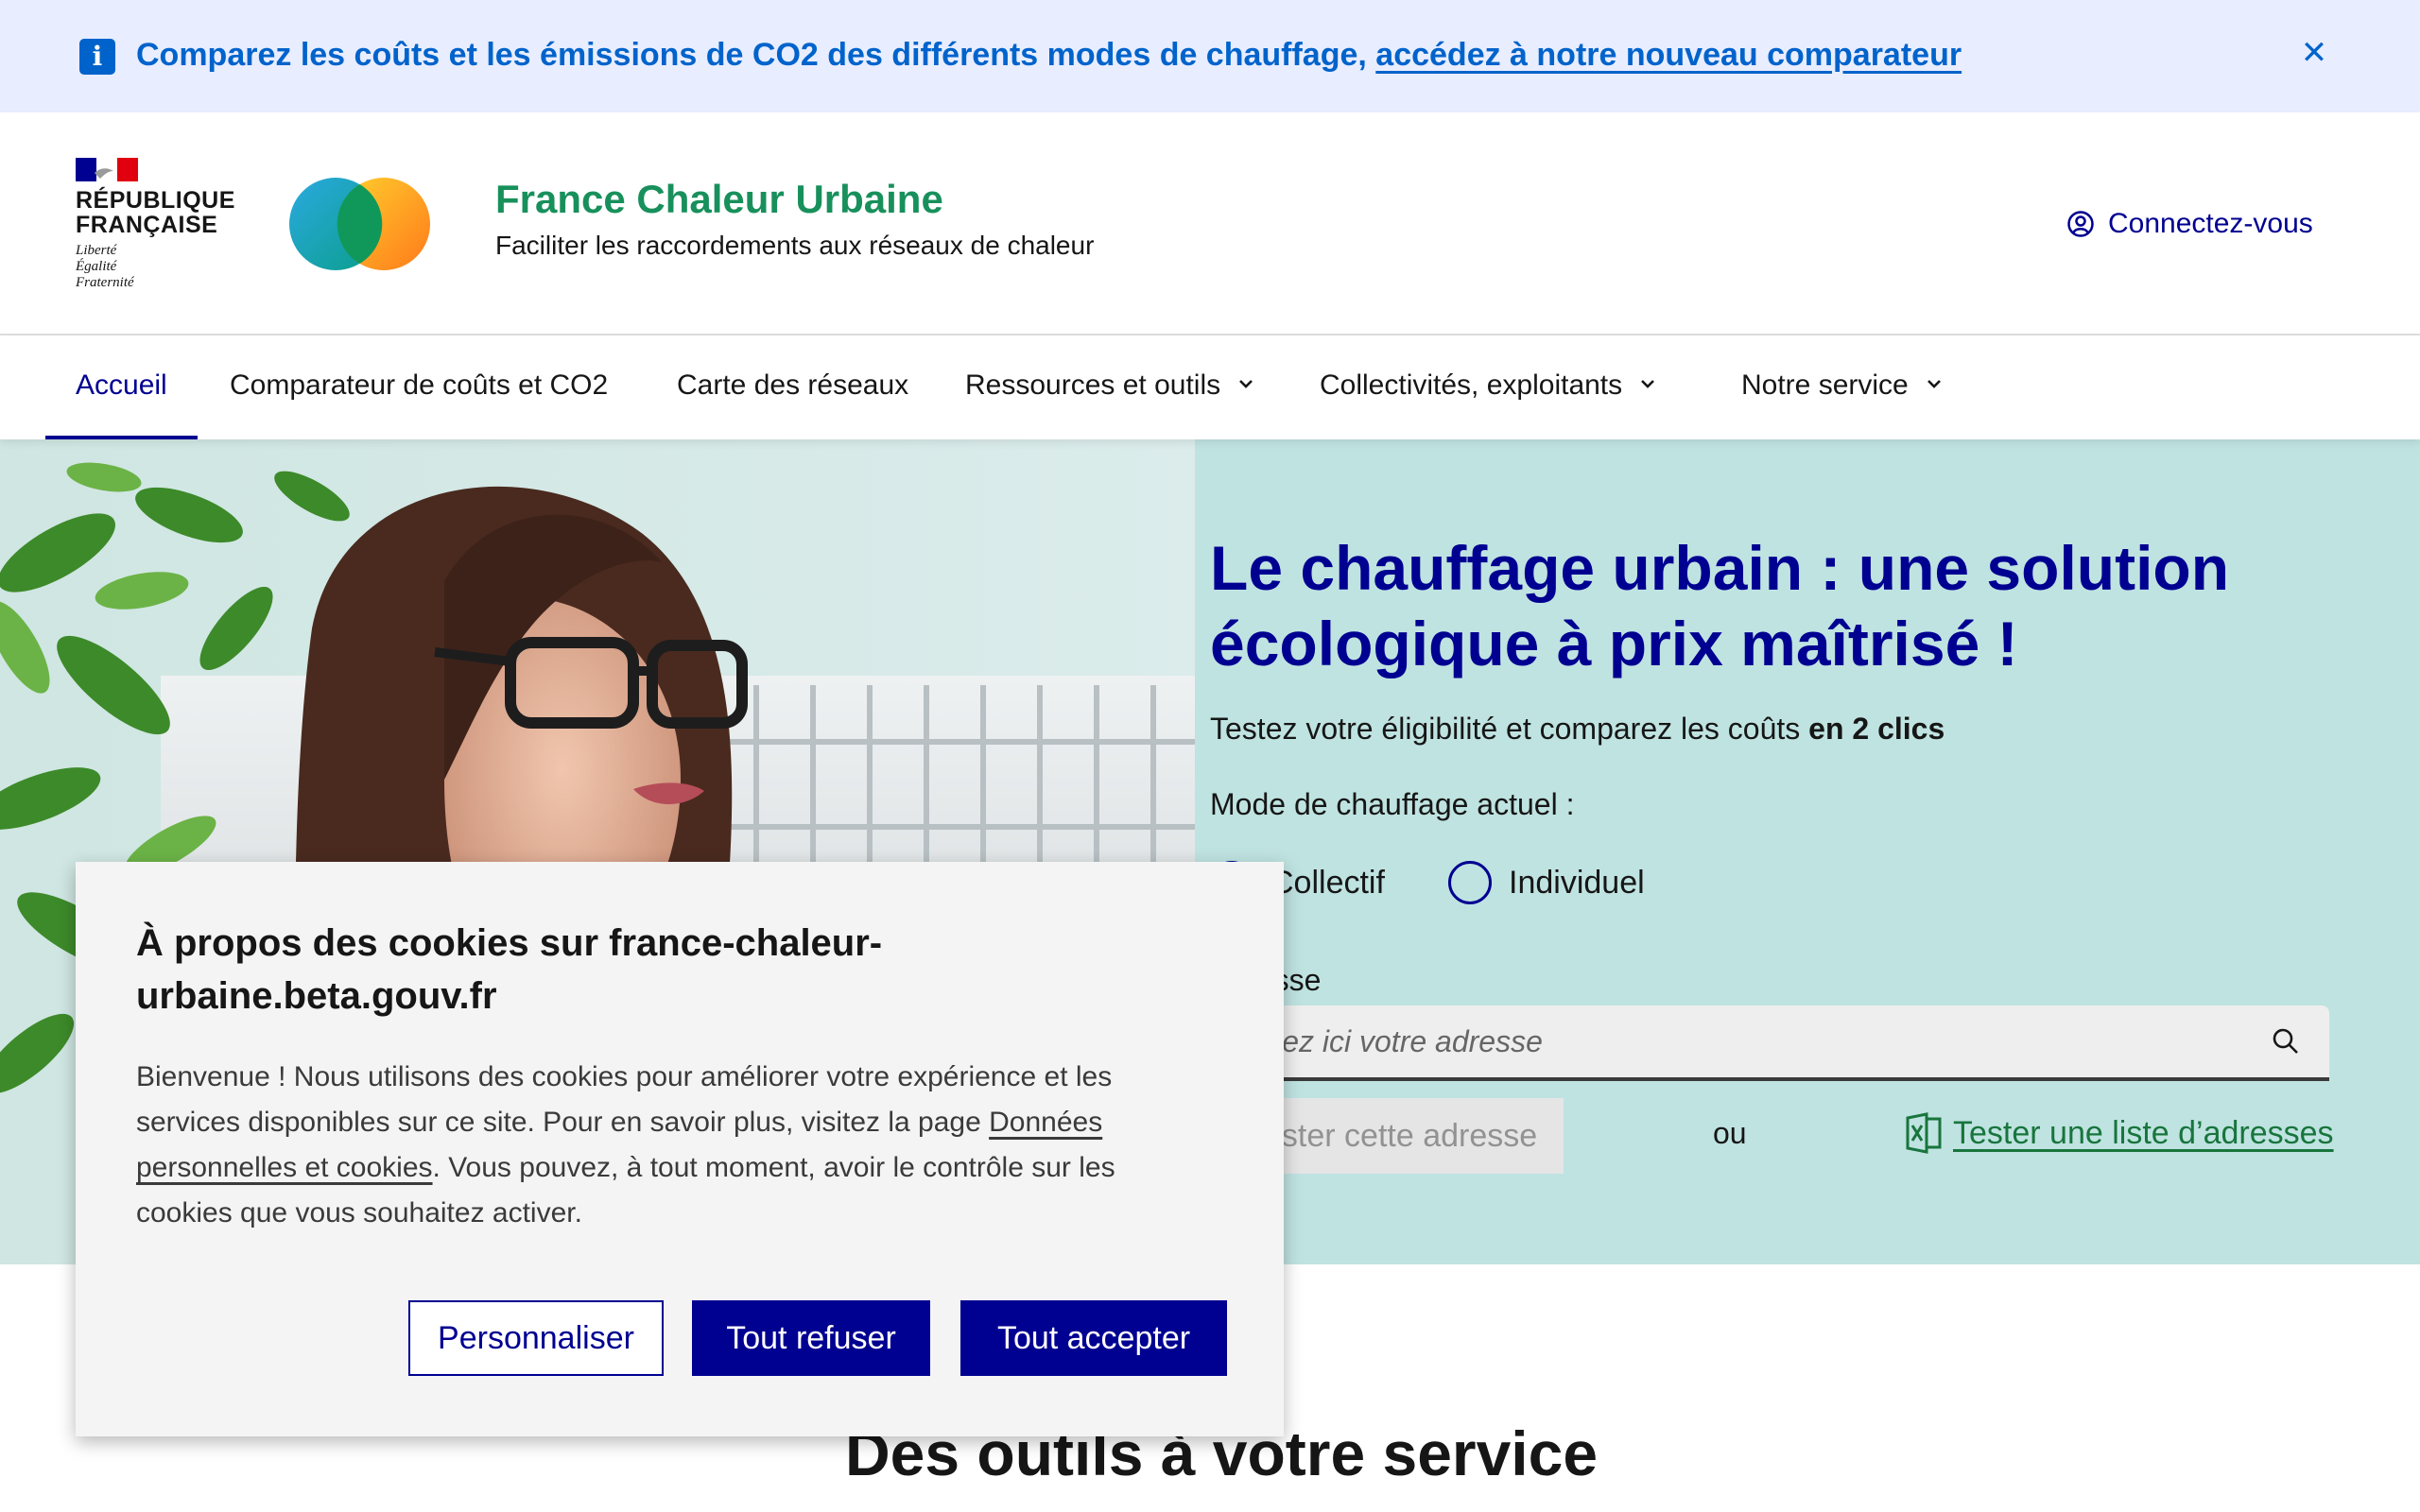 This screenshot has width=2420, height=1512. Describe the element at coordinates (2143, 1132) in the screenshot. I see `test-address-list-label: Tester une liste d’adresses` at that location.